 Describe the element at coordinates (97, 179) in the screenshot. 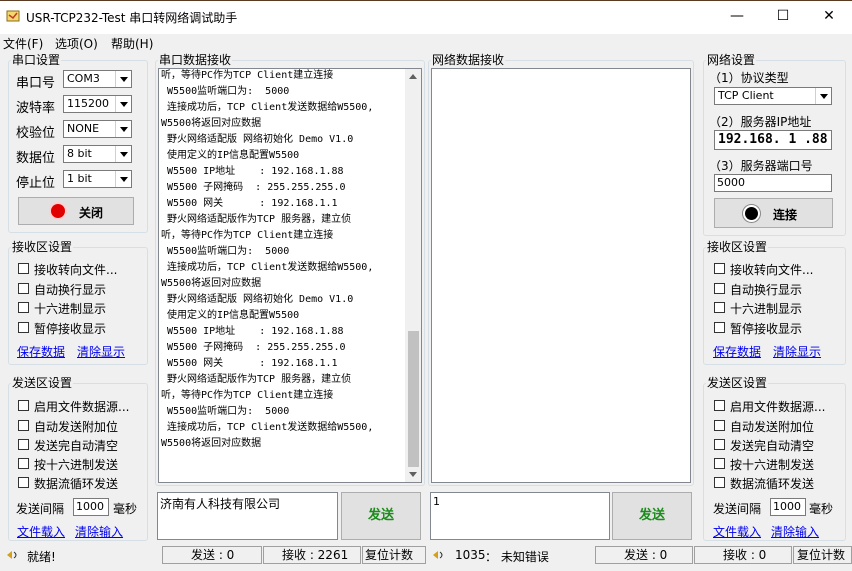

I see `stopbits-select: 1 bit` at that location.